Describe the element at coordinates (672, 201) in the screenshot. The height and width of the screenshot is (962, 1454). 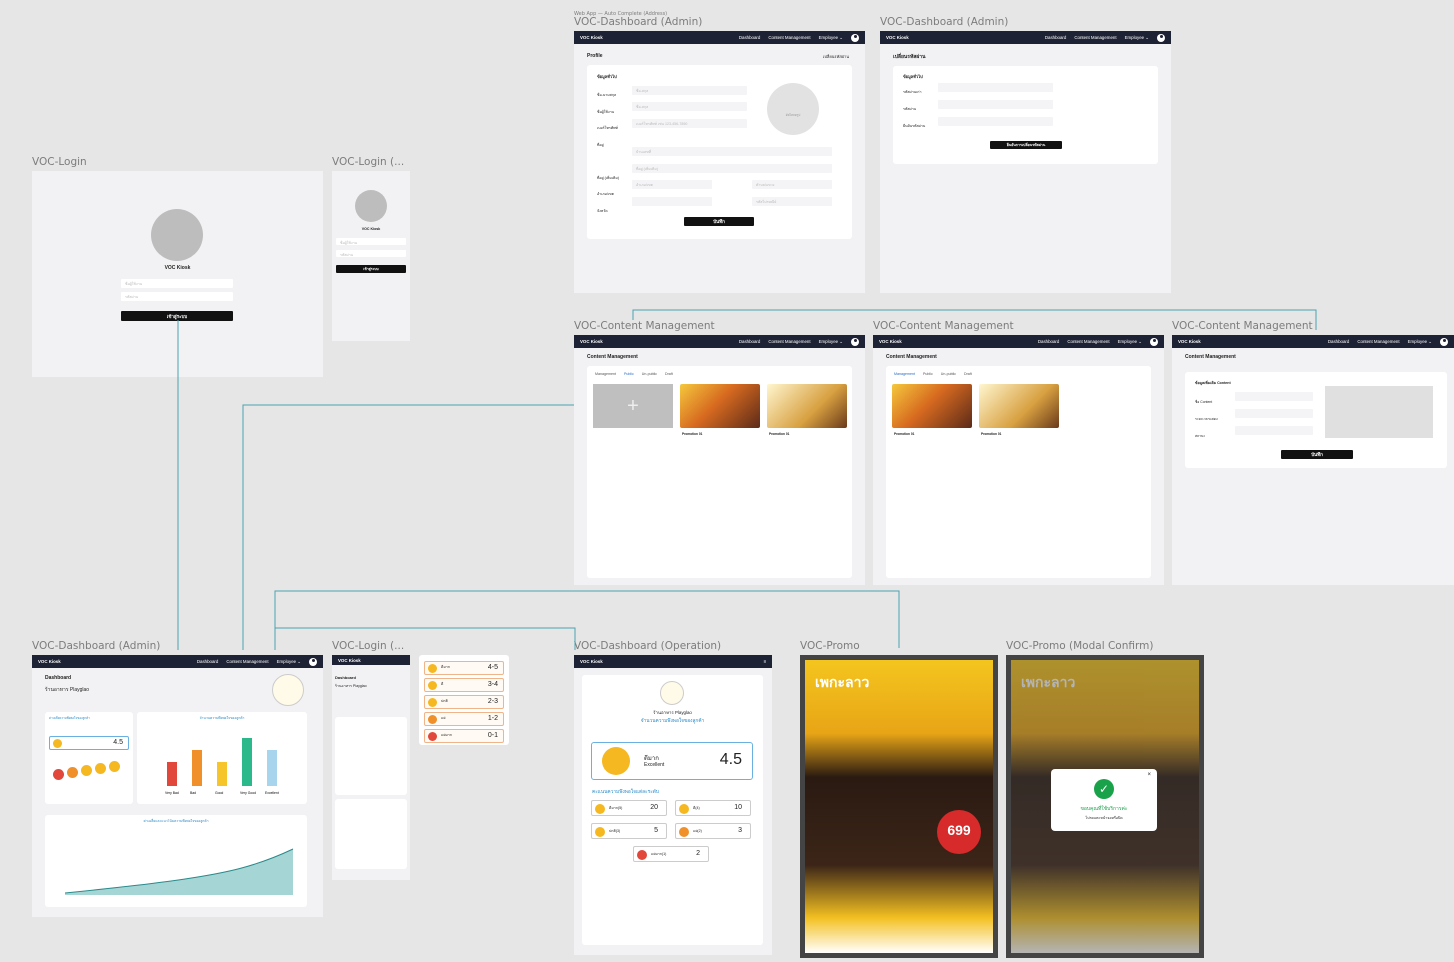
I see `province-input` at that location.